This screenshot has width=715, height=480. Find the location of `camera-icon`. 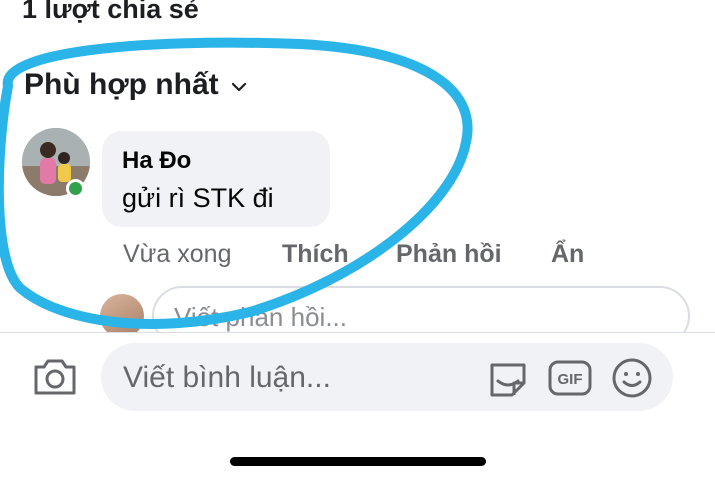

camera-icon is located at coordinates (55, 376).